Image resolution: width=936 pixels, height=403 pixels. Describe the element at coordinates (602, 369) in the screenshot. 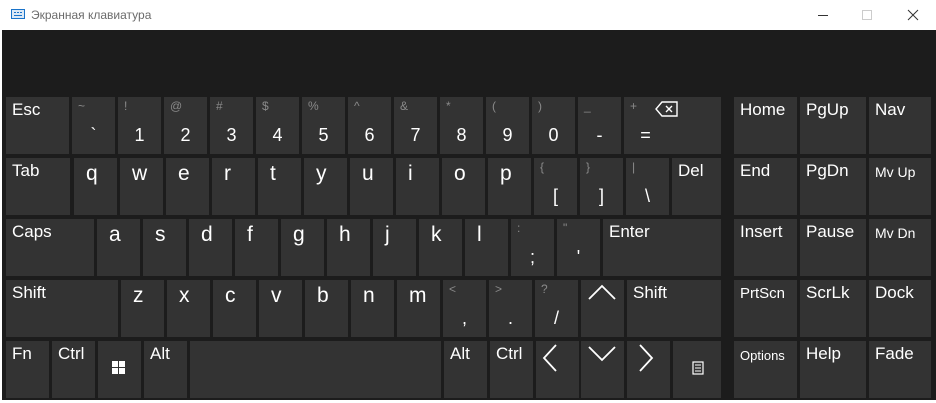

I see `key-arrow-down` at that location.